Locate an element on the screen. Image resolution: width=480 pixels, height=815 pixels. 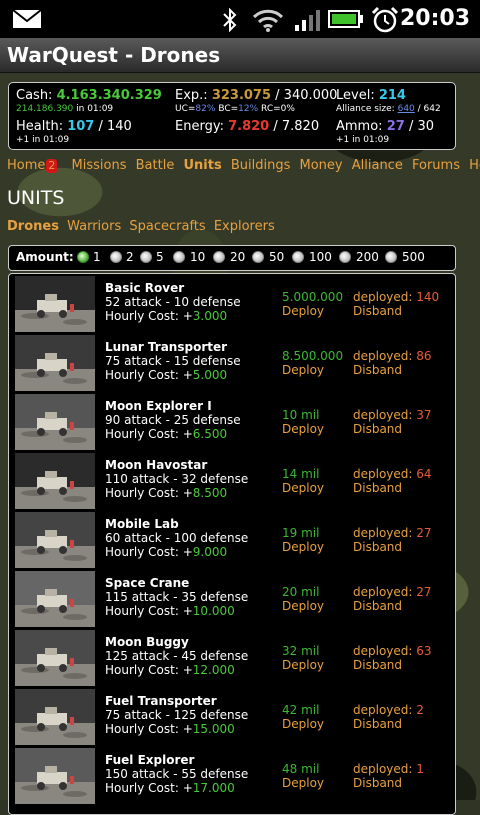
unit-price: 19 mil is located at coordinates (301, 533).